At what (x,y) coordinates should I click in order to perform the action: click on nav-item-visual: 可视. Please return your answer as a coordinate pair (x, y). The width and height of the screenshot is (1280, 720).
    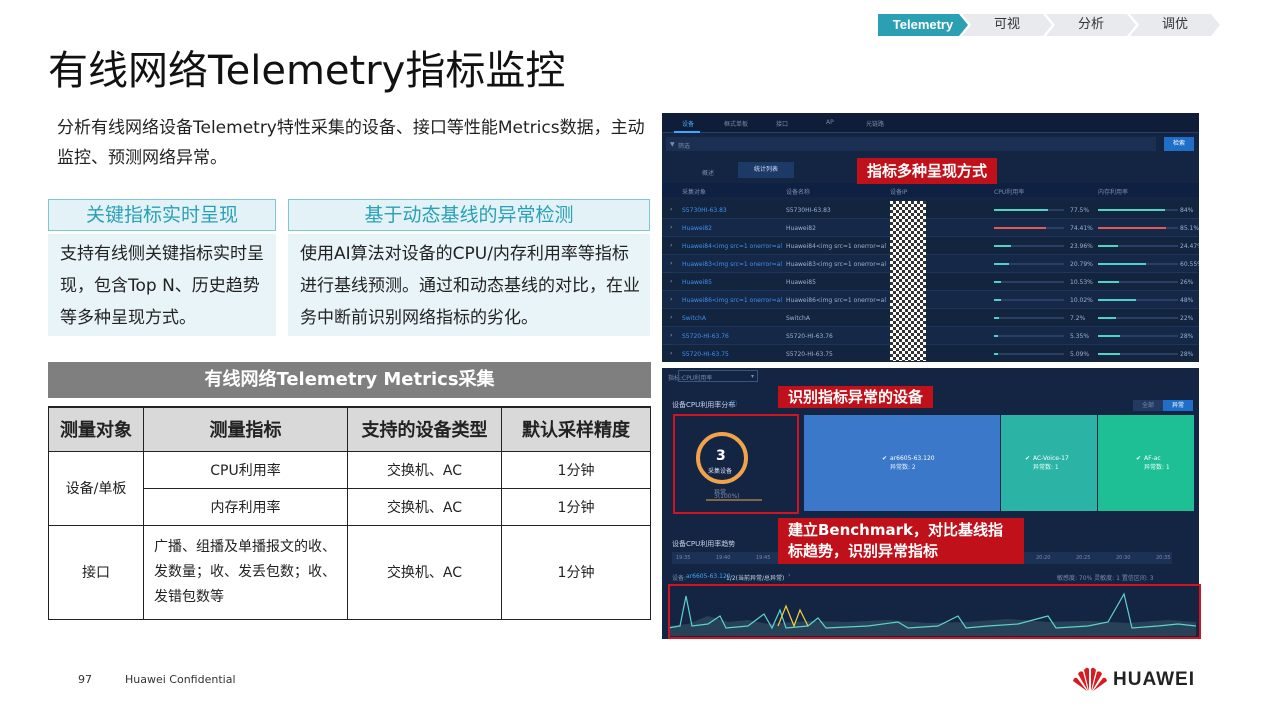
    Looking at the image, I should click on (1007, 25).